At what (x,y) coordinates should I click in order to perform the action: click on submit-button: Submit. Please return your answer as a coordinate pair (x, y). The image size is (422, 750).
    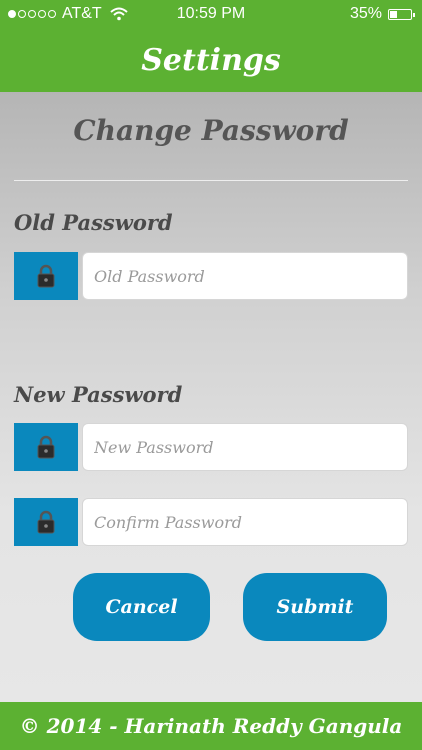
    Looking at the image, I should click on (315, 607).